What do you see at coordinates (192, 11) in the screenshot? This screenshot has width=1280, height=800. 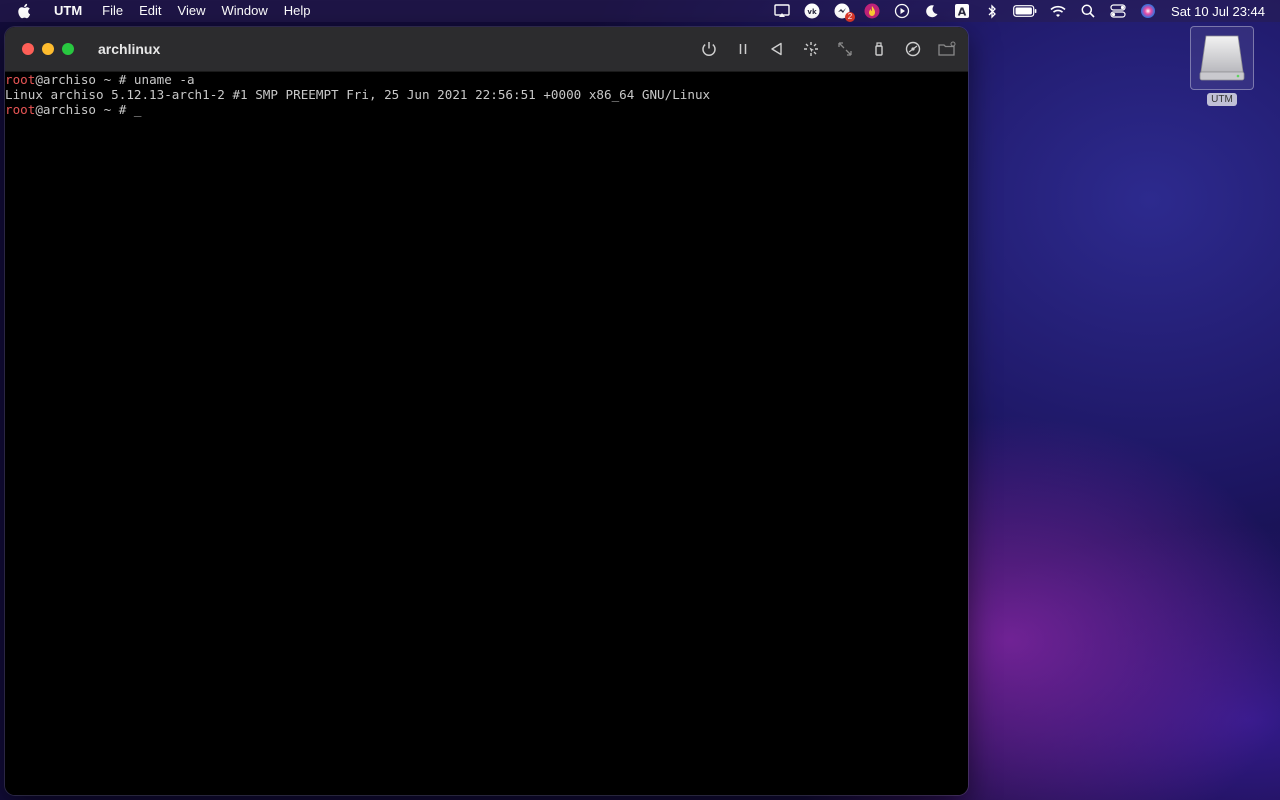 I see `menu-view: View` at bounding box center [192, 11].